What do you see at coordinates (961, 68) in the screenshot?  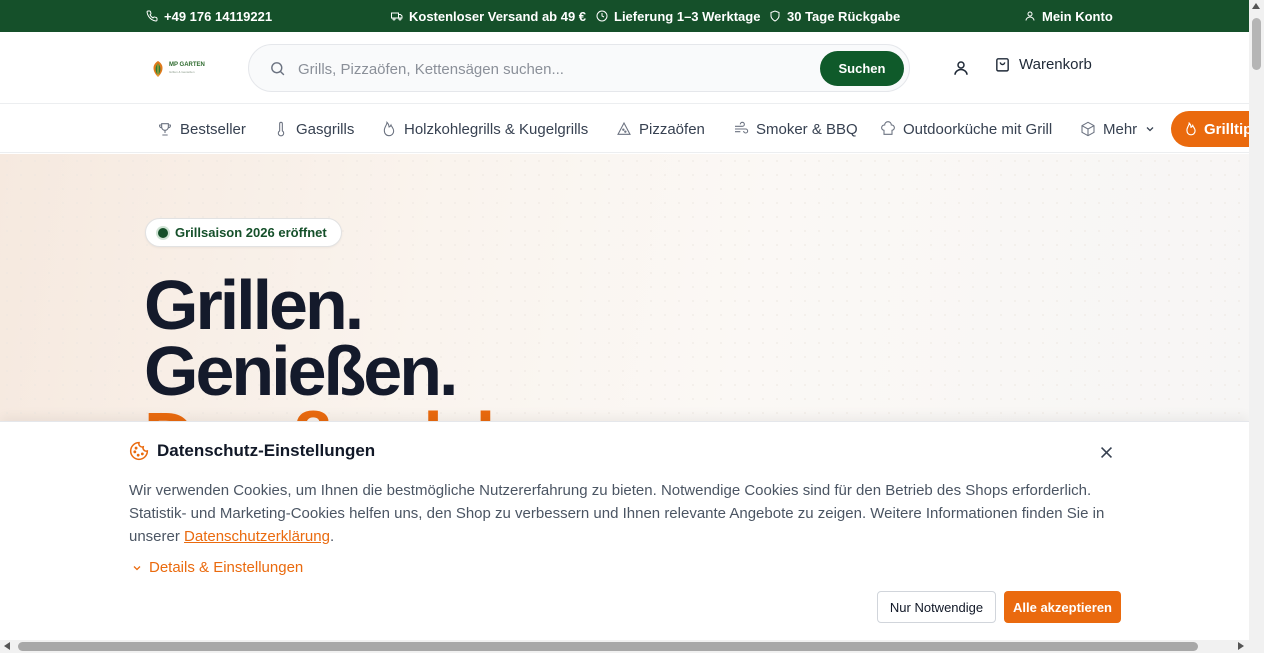 I see `account-icon` at bounding box center [961, 68].